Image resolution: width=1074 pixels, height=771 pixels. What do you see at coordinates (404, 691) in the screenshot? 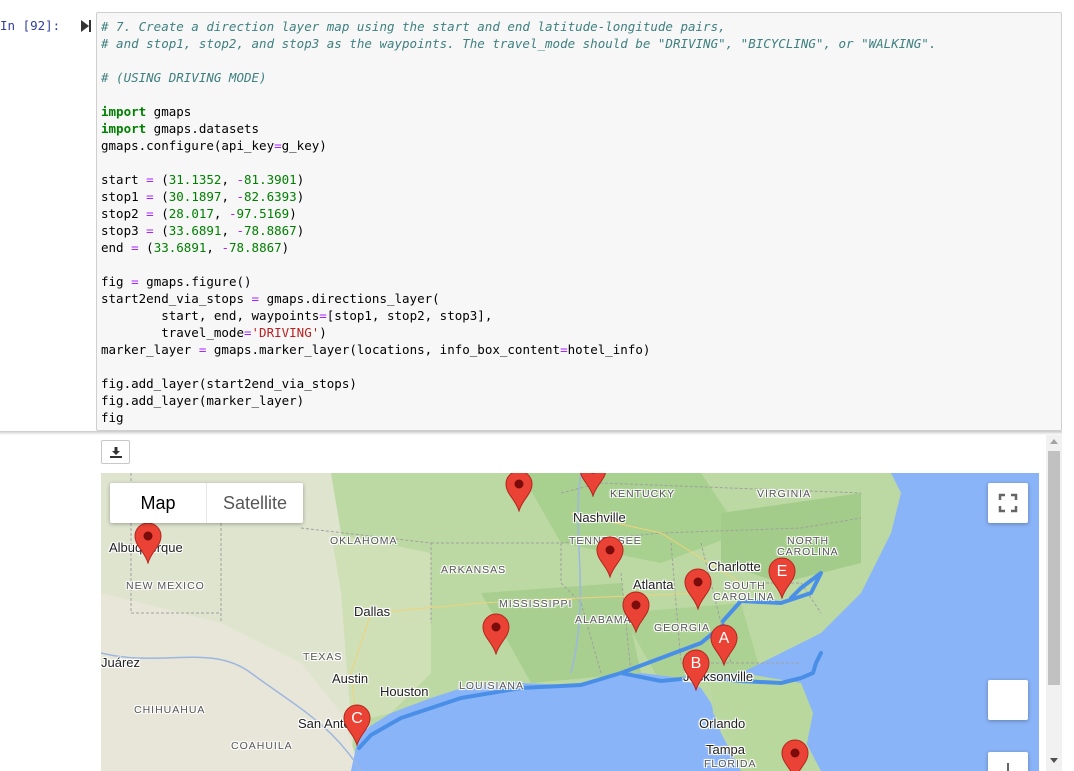
I see `city-label: Houston` at bounding box center [404, 691].